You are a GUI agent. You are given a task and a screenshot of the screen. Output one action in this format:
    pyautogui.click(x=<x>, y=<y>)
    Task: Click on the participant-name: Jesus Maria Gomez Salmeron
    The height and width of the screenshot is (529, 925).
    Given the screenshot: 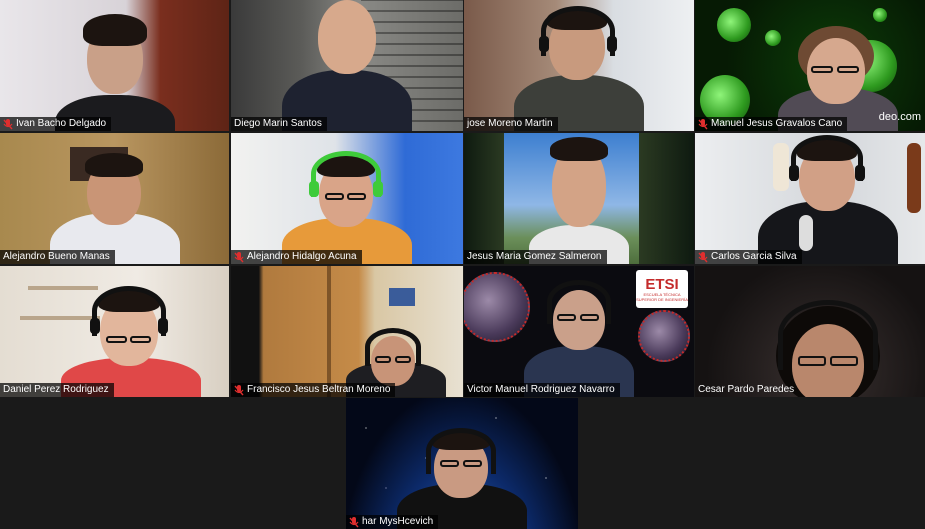 What is the action you would take?
    pyautogui.click(x=534, y=256)
    